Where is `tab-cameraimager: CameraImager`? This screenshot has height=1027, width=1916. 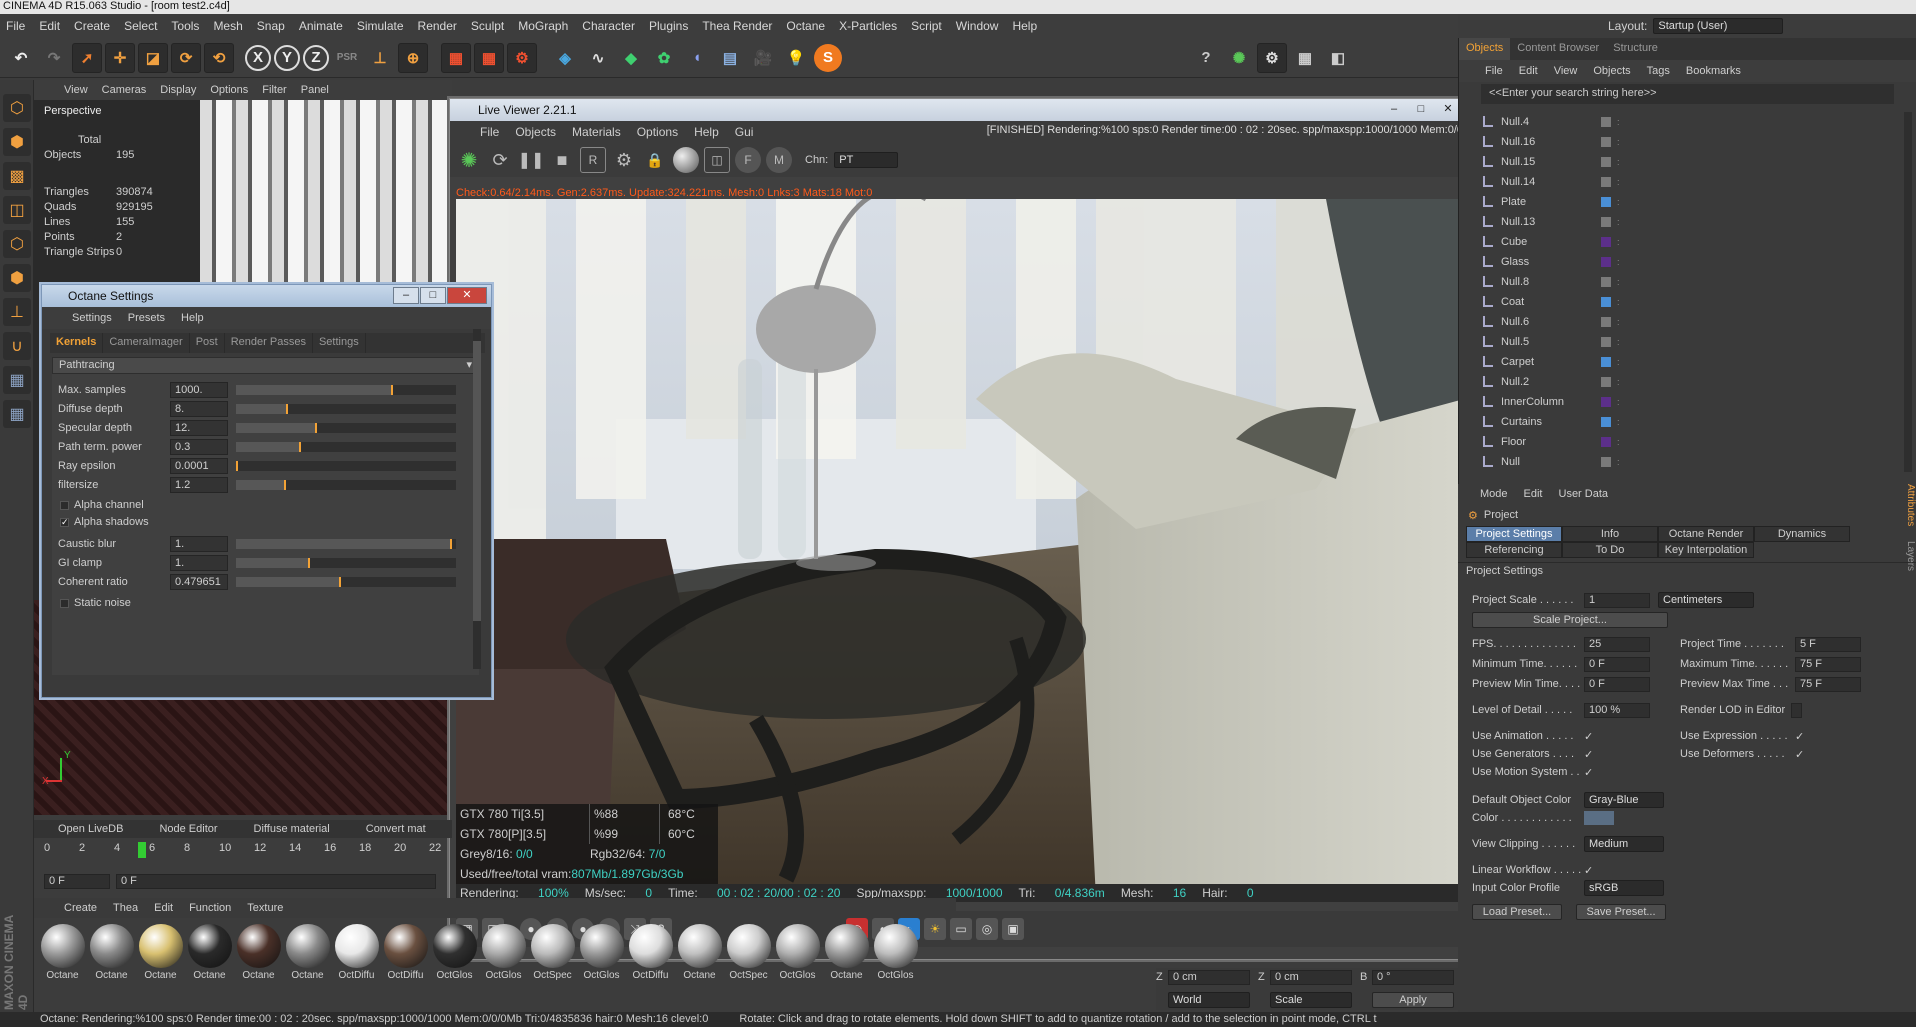
tab-cameraimager: CameraImager is located at coordinates (146, 343).